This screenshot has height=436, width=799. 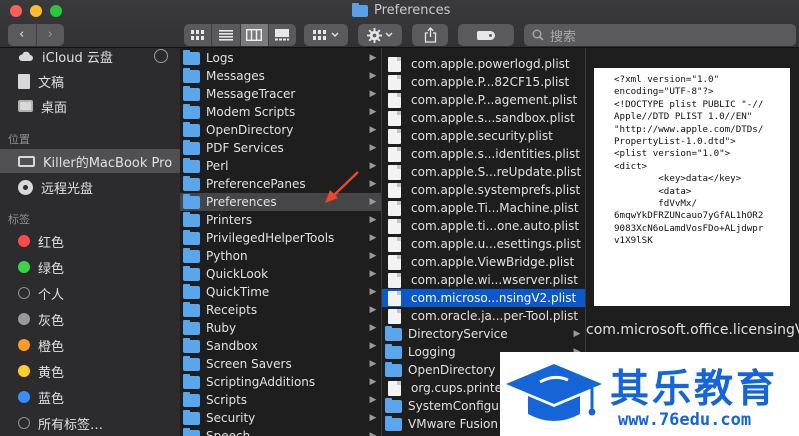 I want to click on folder-row: QuickTime ▶, so click(x=280, y=292).